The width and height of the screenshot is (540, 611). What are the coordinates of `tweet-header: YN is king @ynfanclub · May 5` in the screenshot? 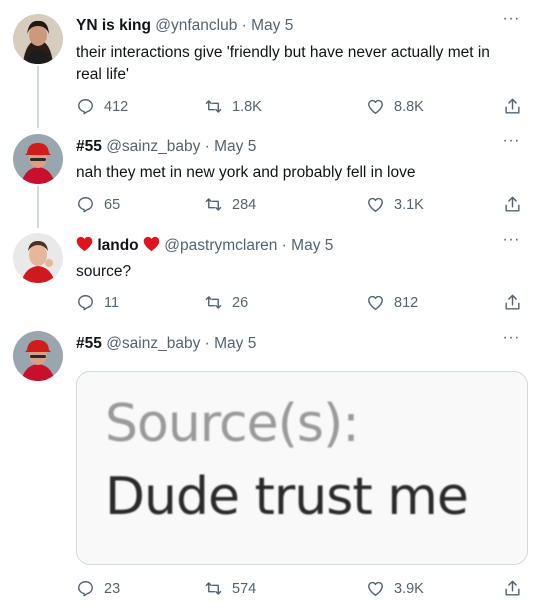 It's located at (184, 26).